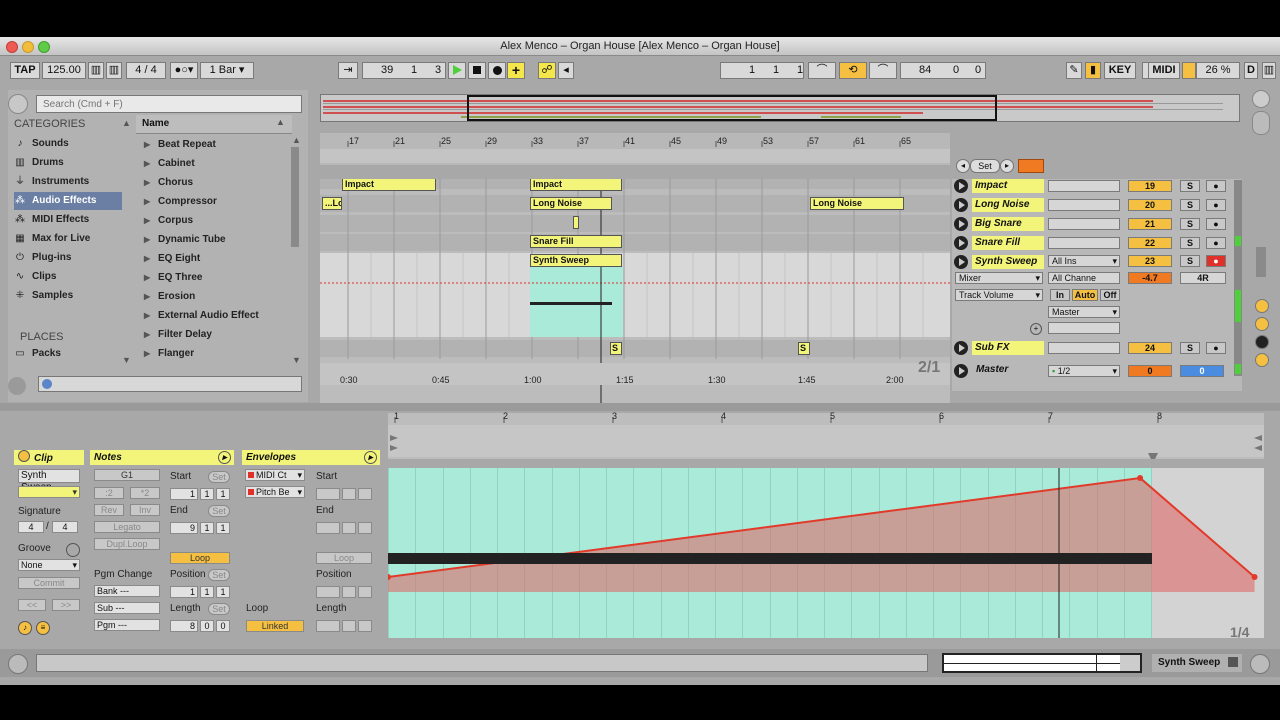 The height and width of the screenshot is (720, 1280). I want to click on list-item: ▶ Flanger, so click(215, 353).